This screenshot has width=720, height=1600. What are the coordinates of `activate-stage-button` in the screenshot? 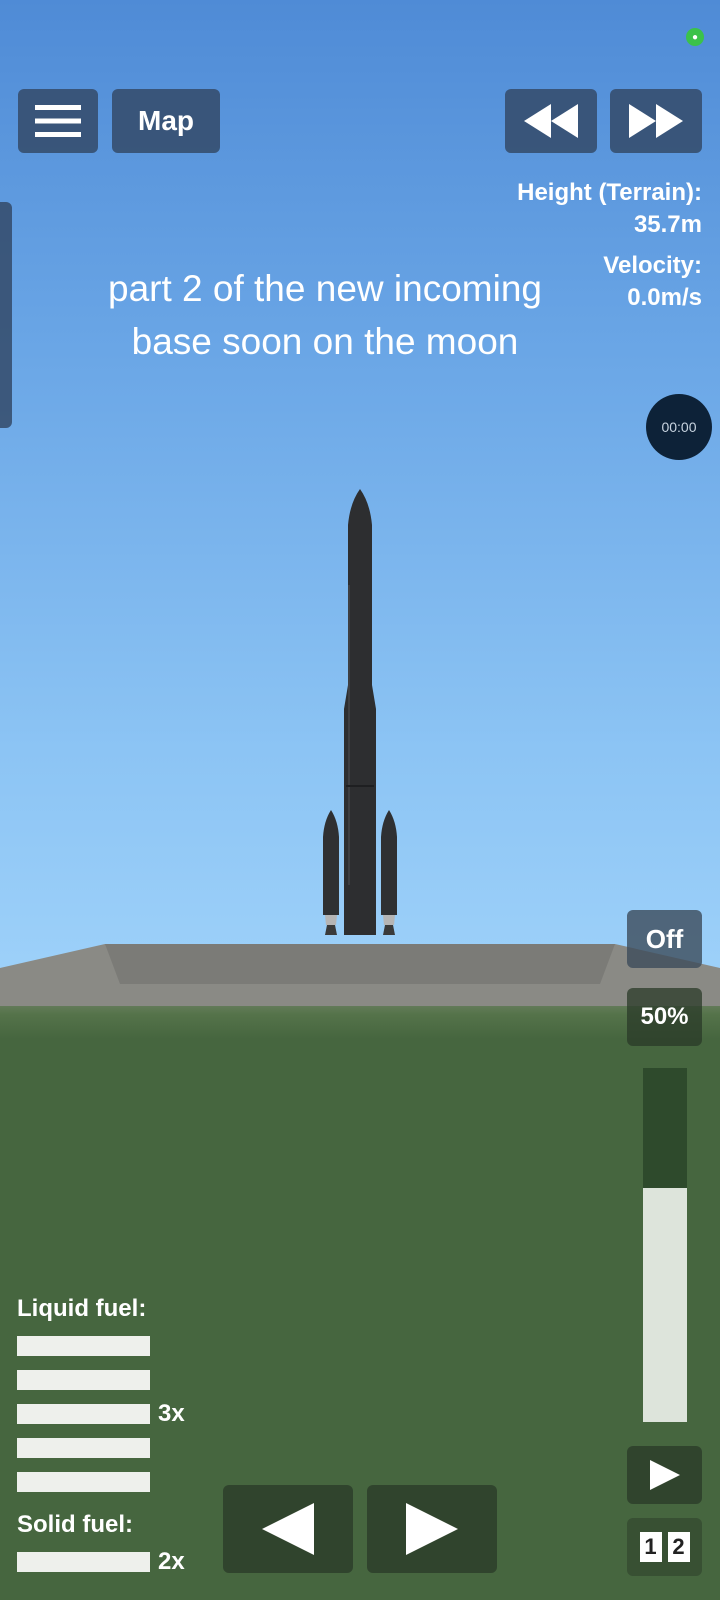 It's located at (664, 1475).